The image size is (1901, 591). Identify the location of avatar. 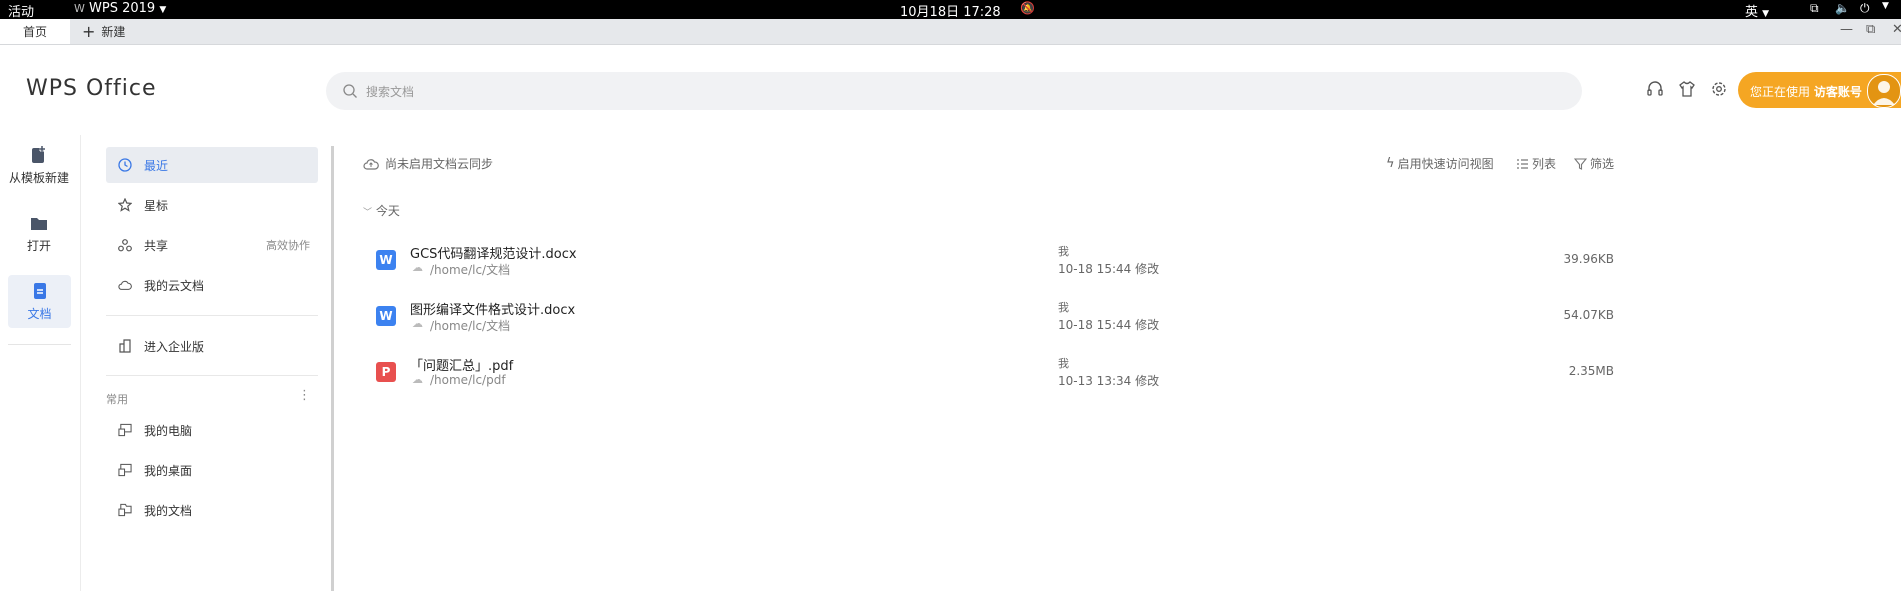
(1884, 91).